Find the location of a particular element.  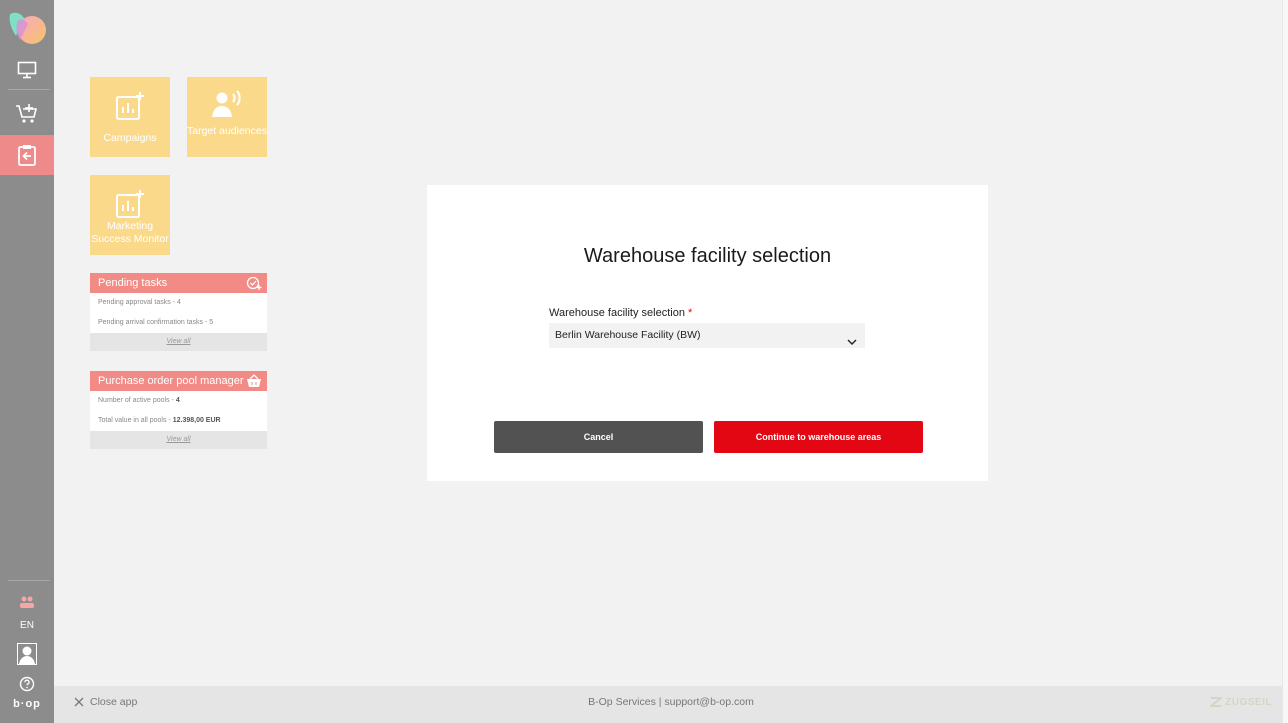

zugseil-logo: ZUGSEIL is located at coordinates (1241, 702).